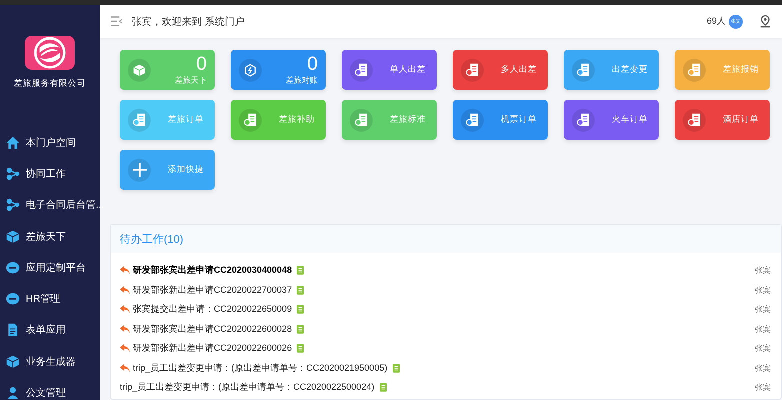 This screenshot has width=782, height=400. What do you see at coordinates (302, 80) in the screenshot?
I see `stat-label: 差旅对账` at bounding box center [302, 80].